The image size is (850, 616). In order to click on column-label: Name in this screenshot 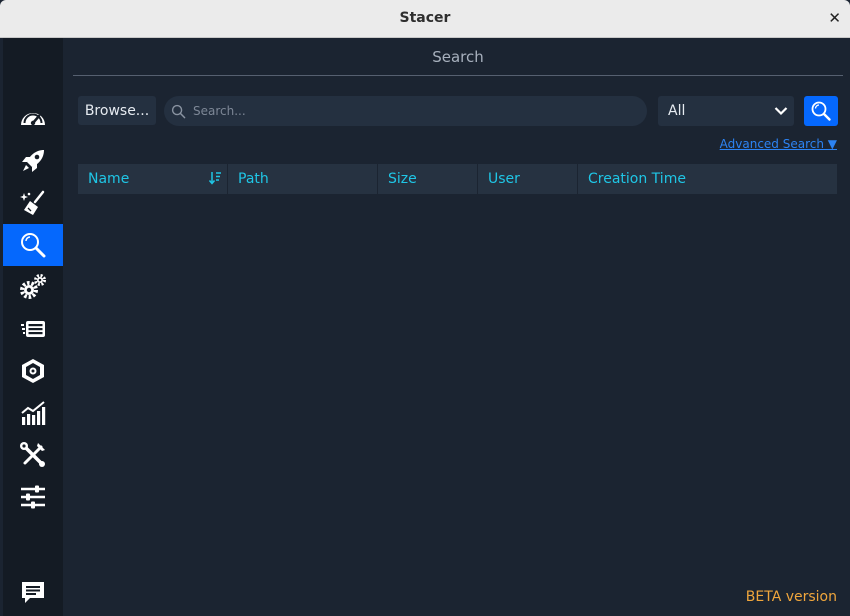, I will do `click(109, 179)`.